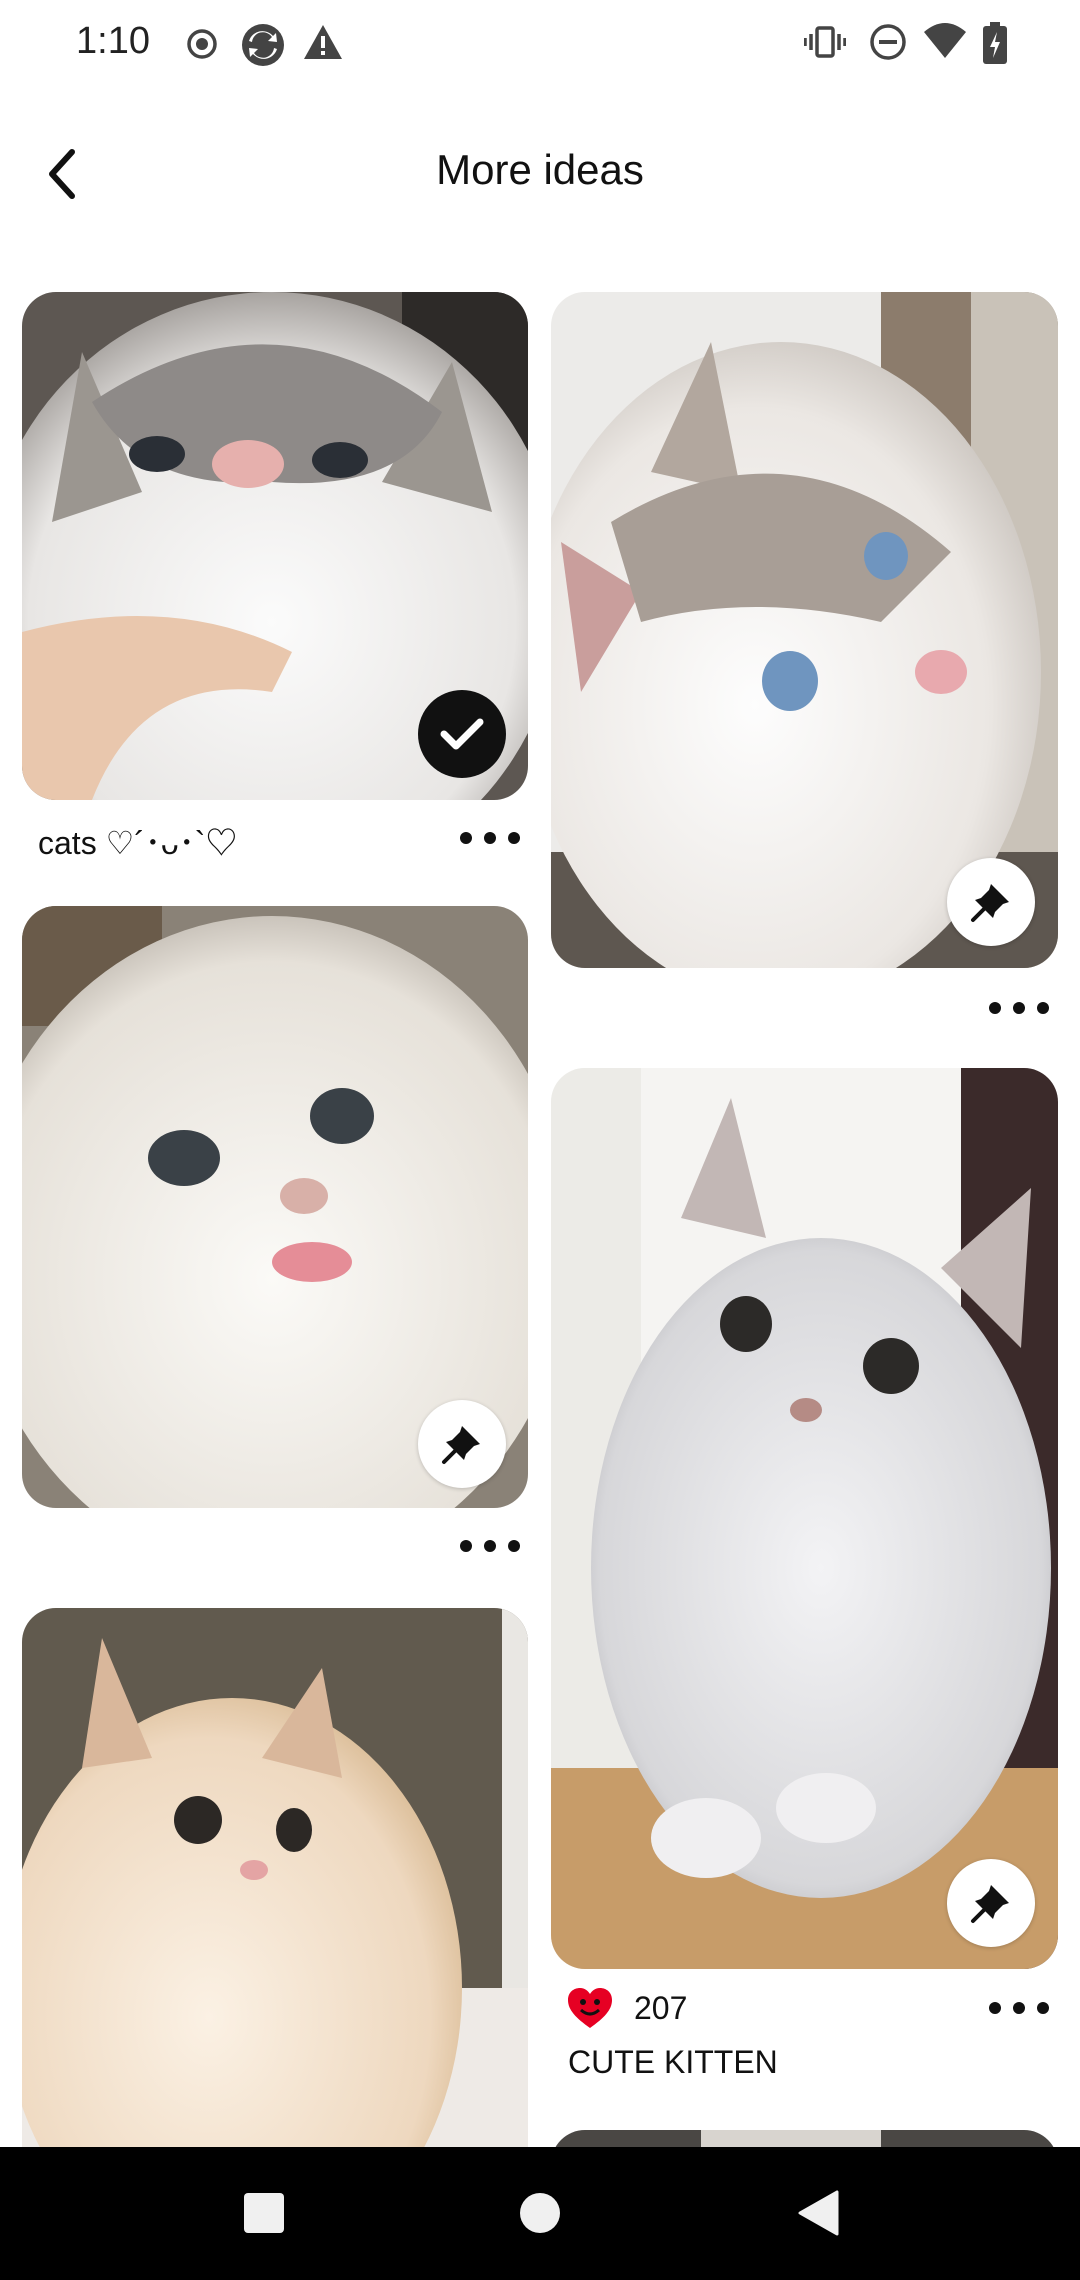 The image size is (1080, 2280). I want to click on cat-photo, so click(275, 1918).